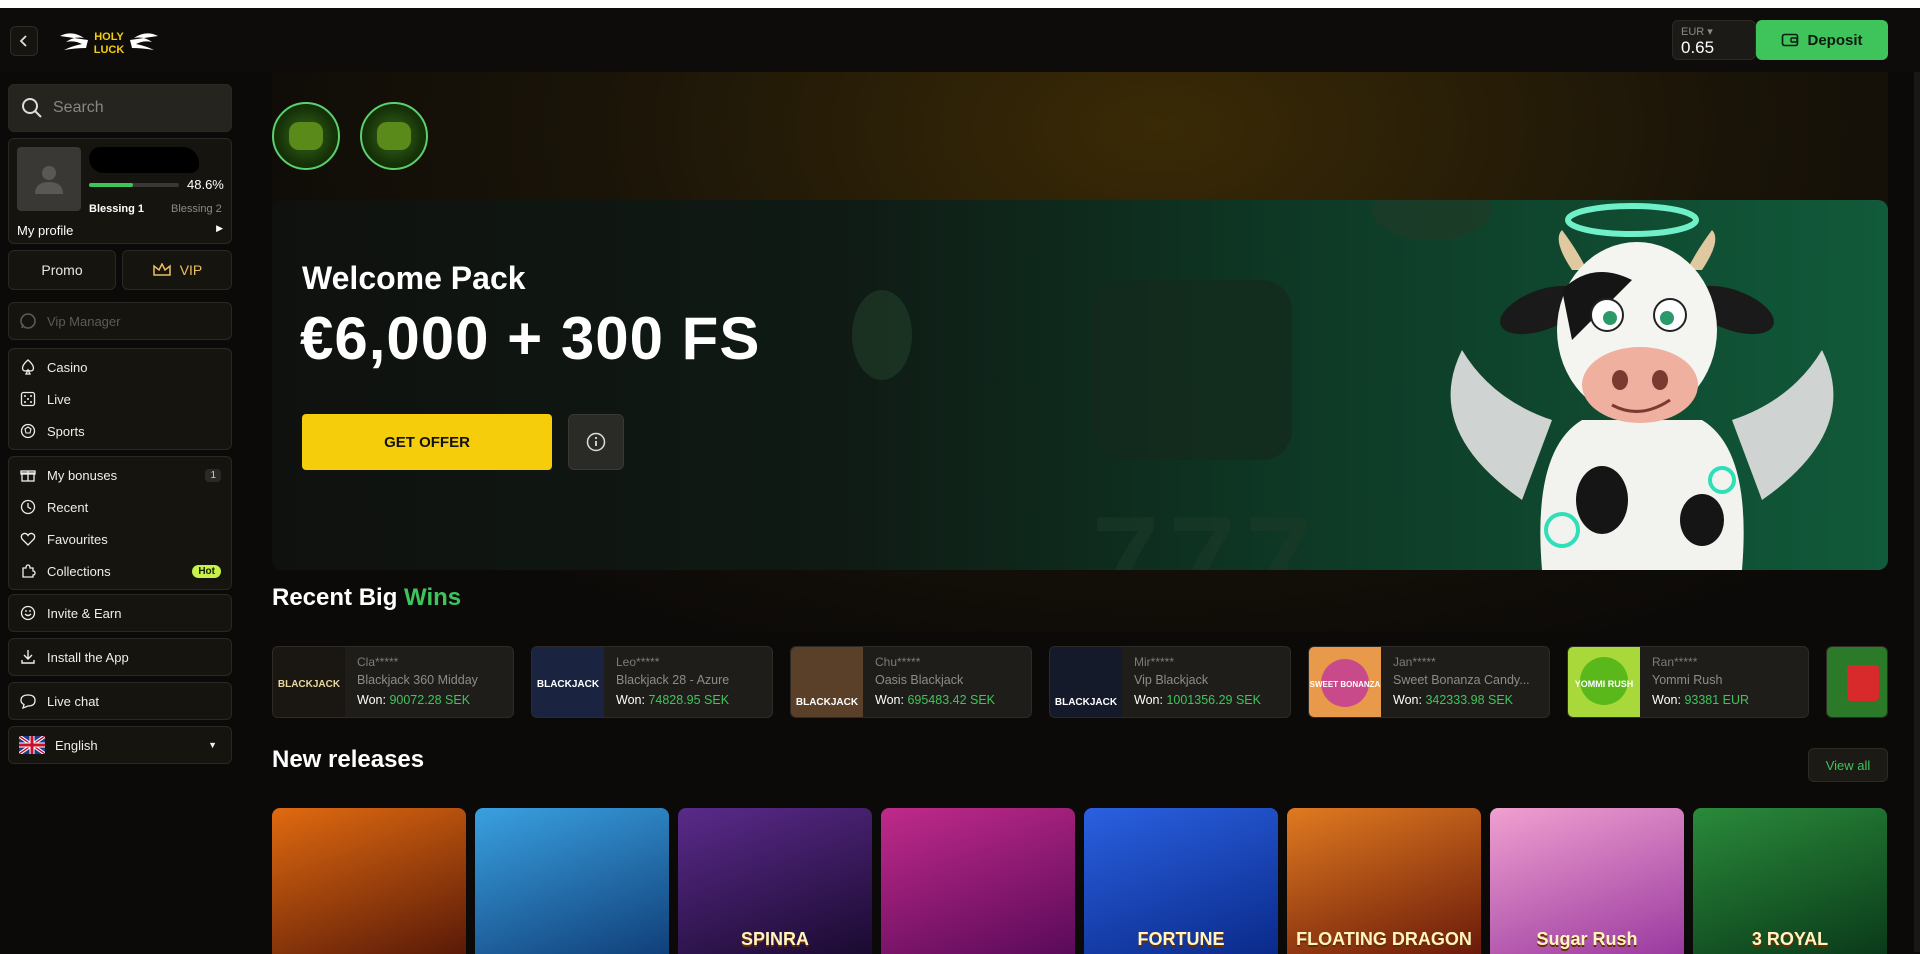 Image resolution: width=1920 pixels, height=954 pixels. I want to click on balance-selector: EUR ▾ 0.65, so click(1714, 40).